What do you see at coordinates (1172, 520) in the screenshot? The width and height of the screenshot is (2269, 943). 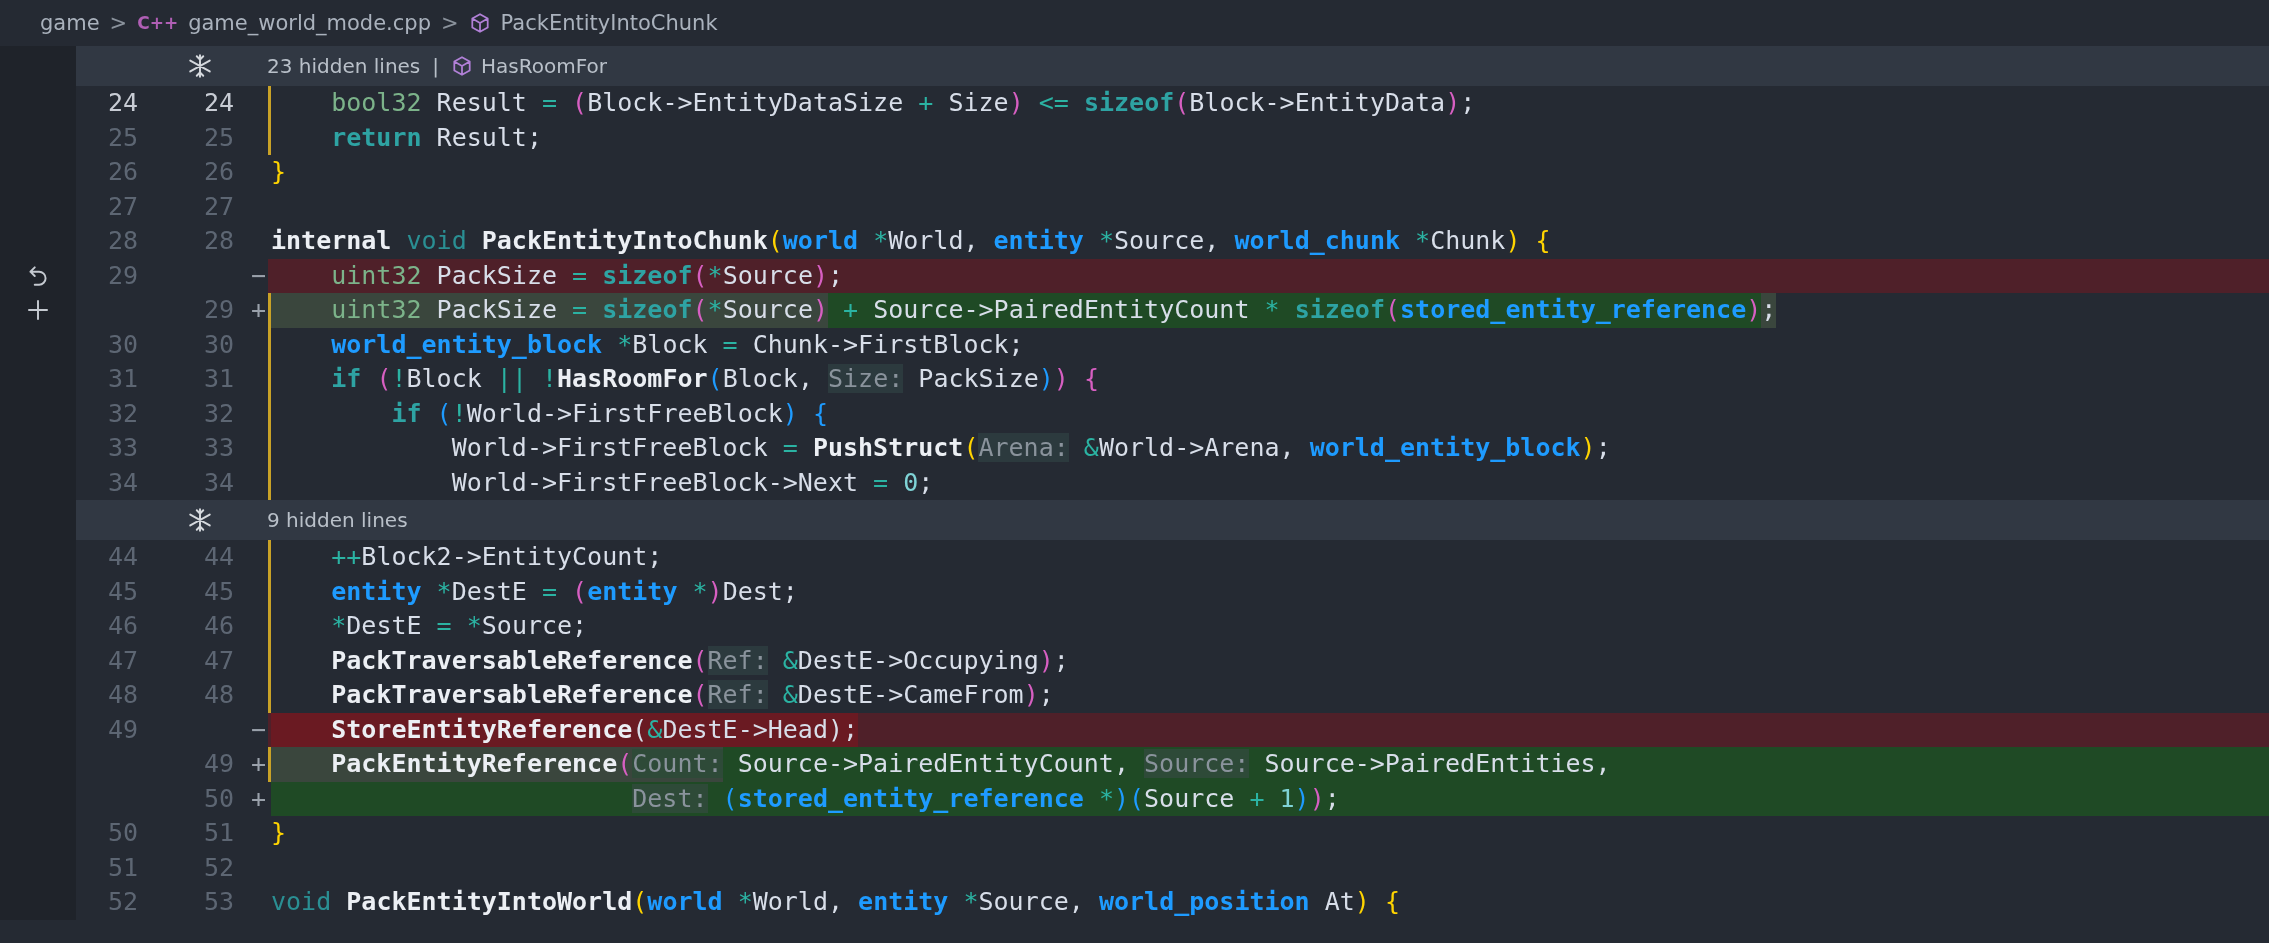 I see `hidden-lines-bar: 9 hidden lines` at bounding box center [1172, 520].